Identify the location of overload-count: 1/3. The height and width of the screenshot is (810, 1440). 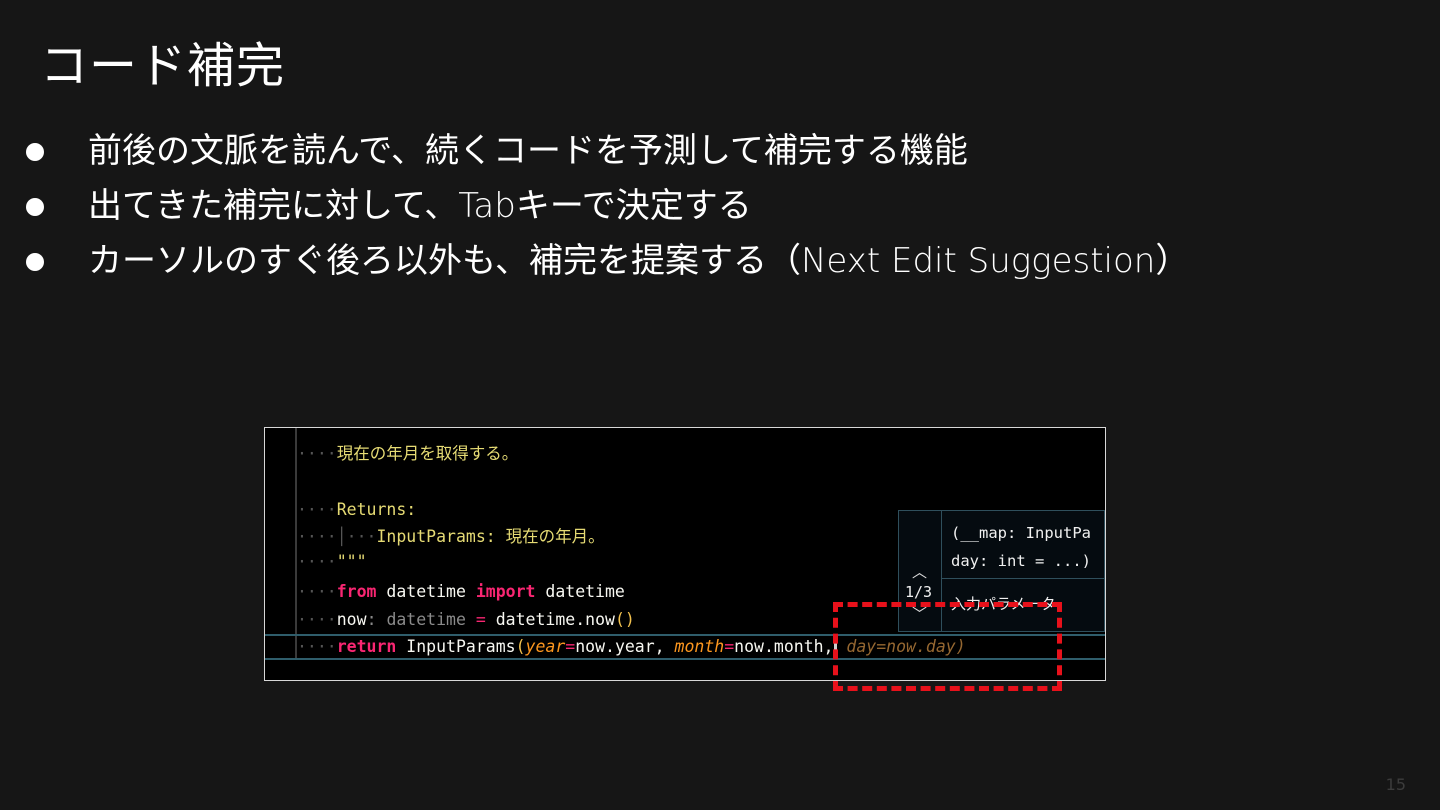
(919, 592).